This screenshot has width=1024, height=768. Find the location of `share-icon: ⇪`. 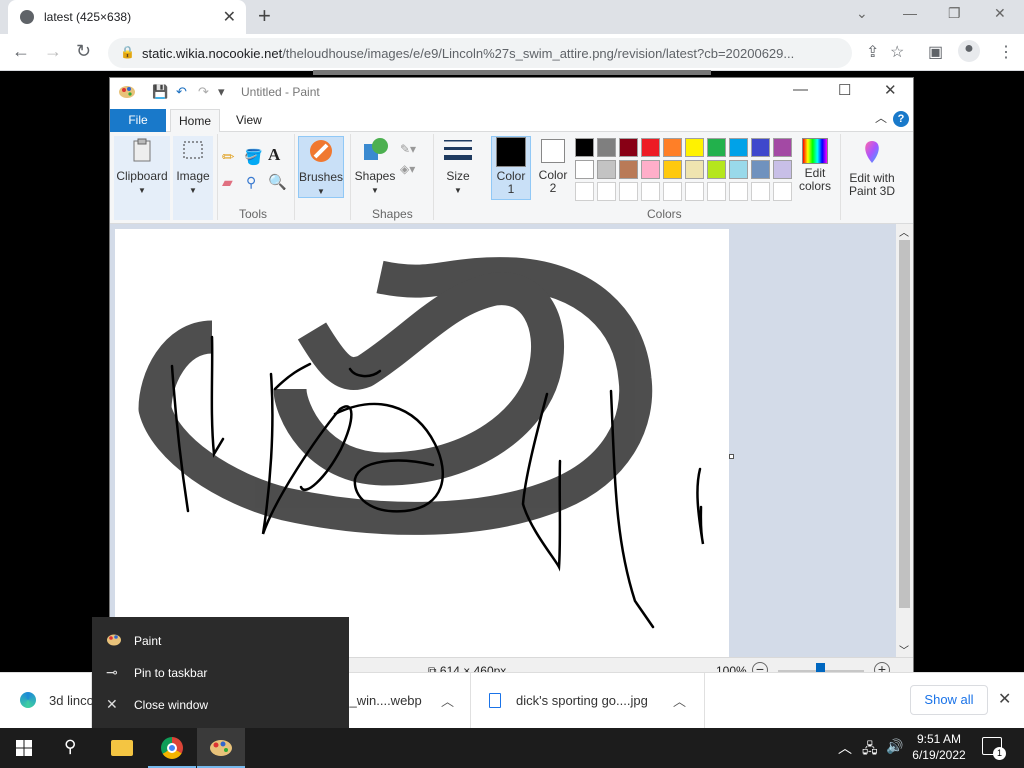

share-icon: ⇪ is located at coordinates (872, 52).